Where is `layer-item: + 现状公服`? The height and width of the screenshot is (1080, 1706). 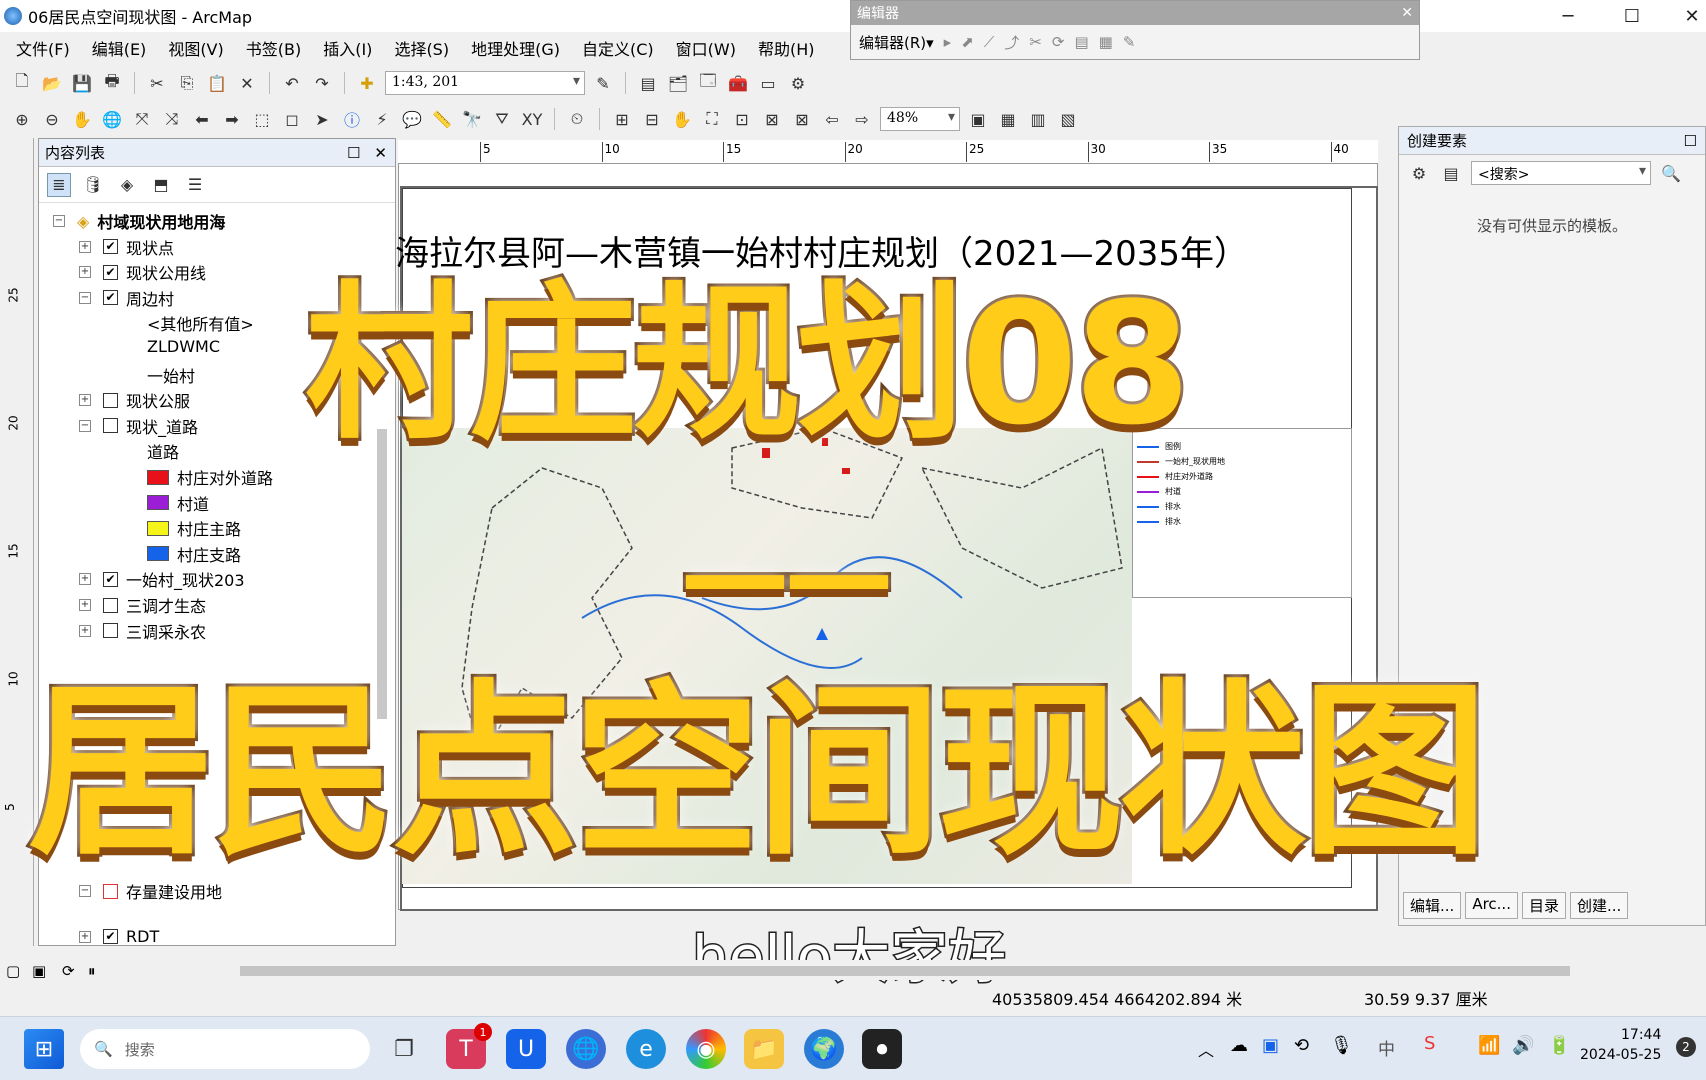
layer-item: + 现状公服 is located at coordinates (134, 400).